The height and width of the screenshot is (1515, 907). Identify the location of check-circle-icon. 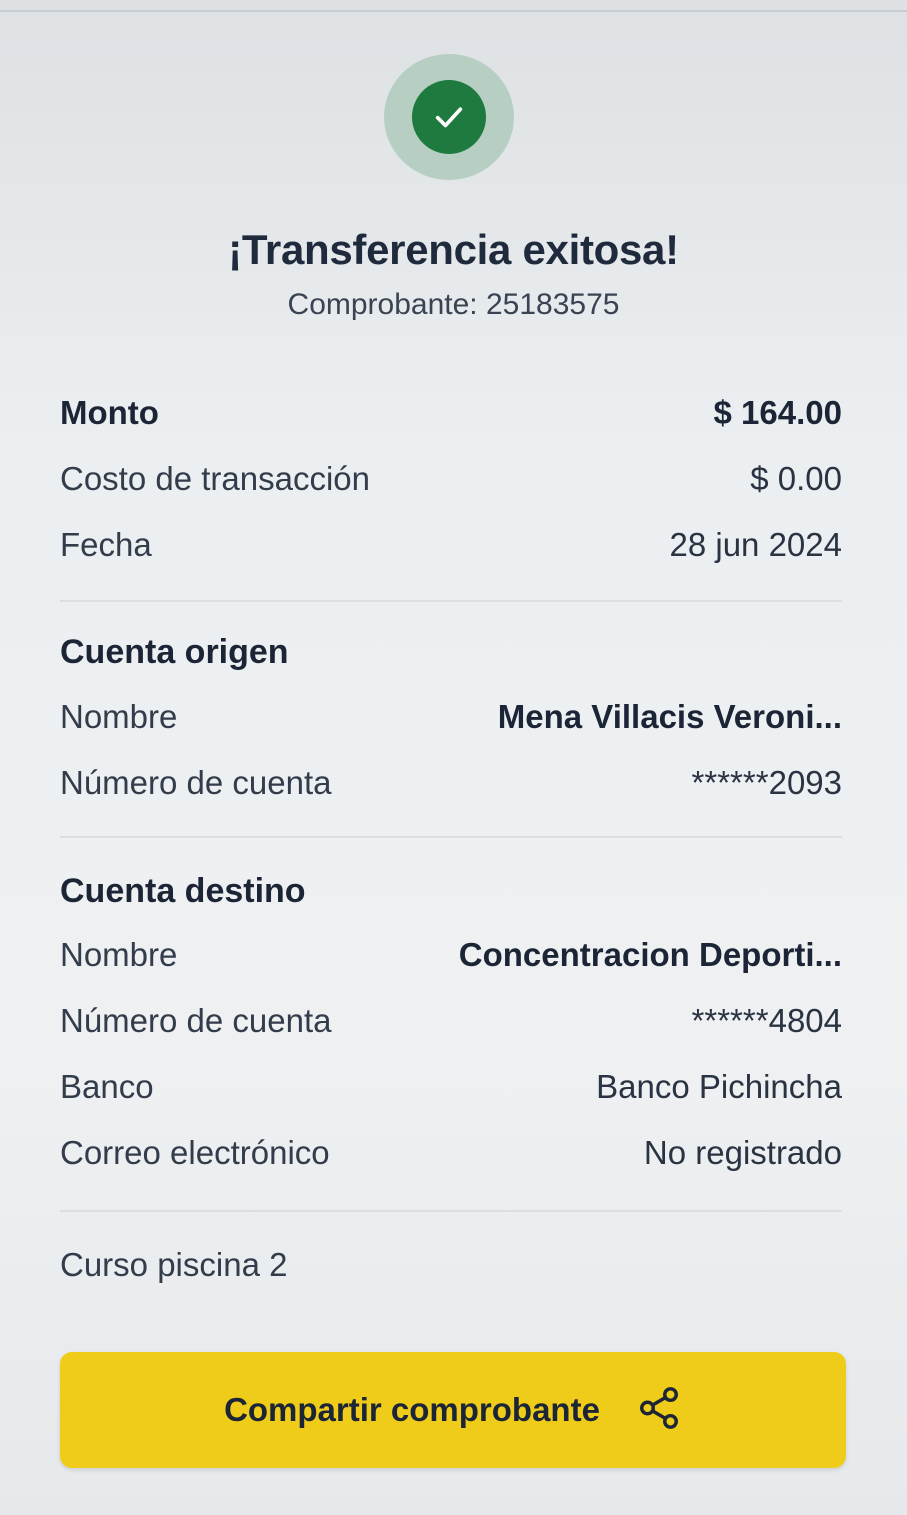
(449, 117).